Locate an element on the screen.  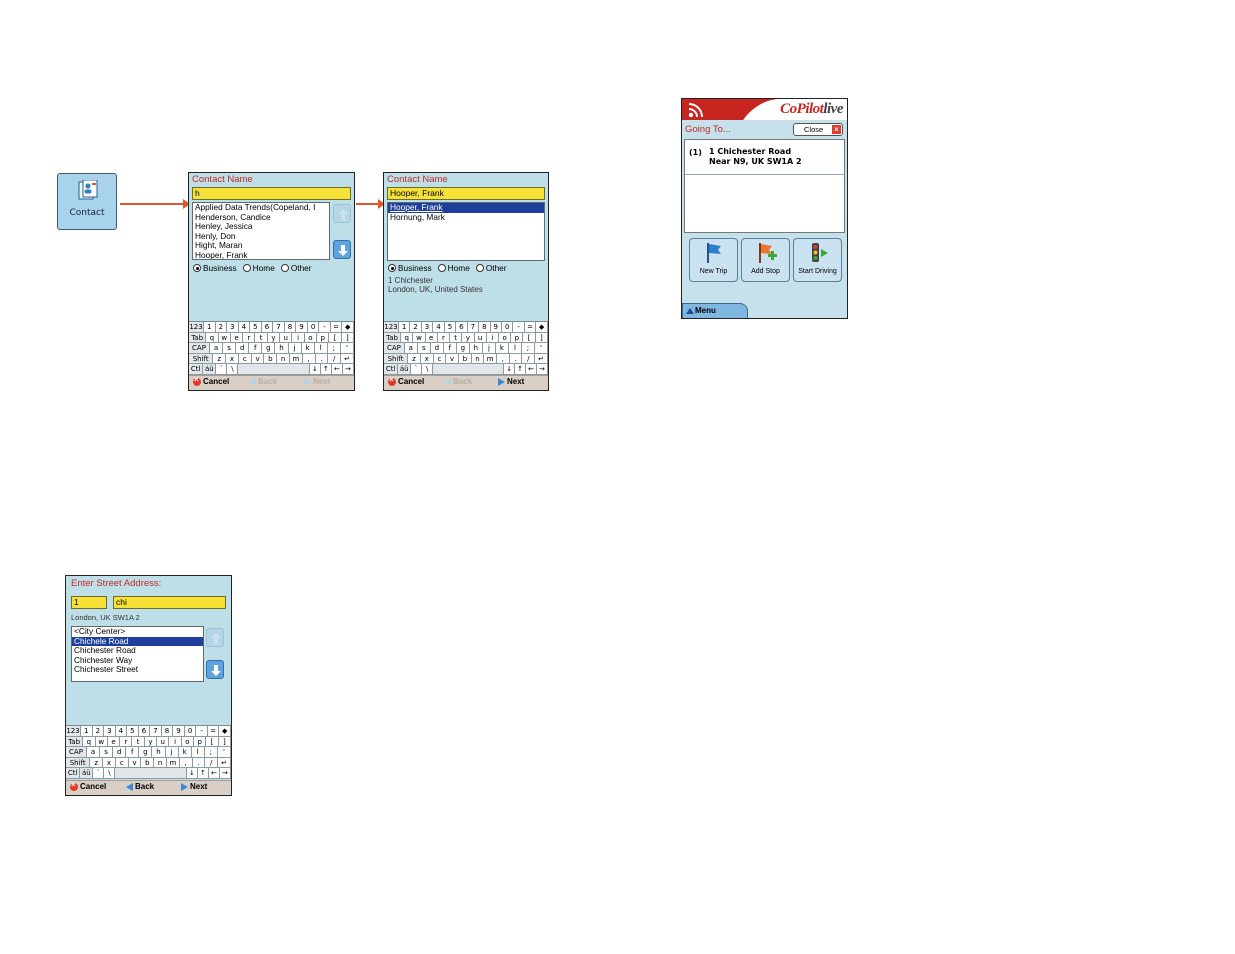
keyboard-key: ; is located at coordinates (211, 752).